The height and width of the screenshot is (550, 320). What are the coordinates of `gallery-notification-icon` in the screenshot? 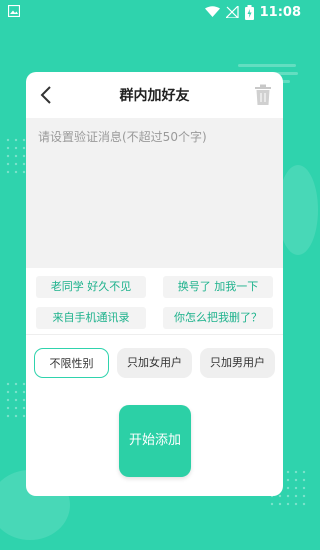 It's located at (14, 11).